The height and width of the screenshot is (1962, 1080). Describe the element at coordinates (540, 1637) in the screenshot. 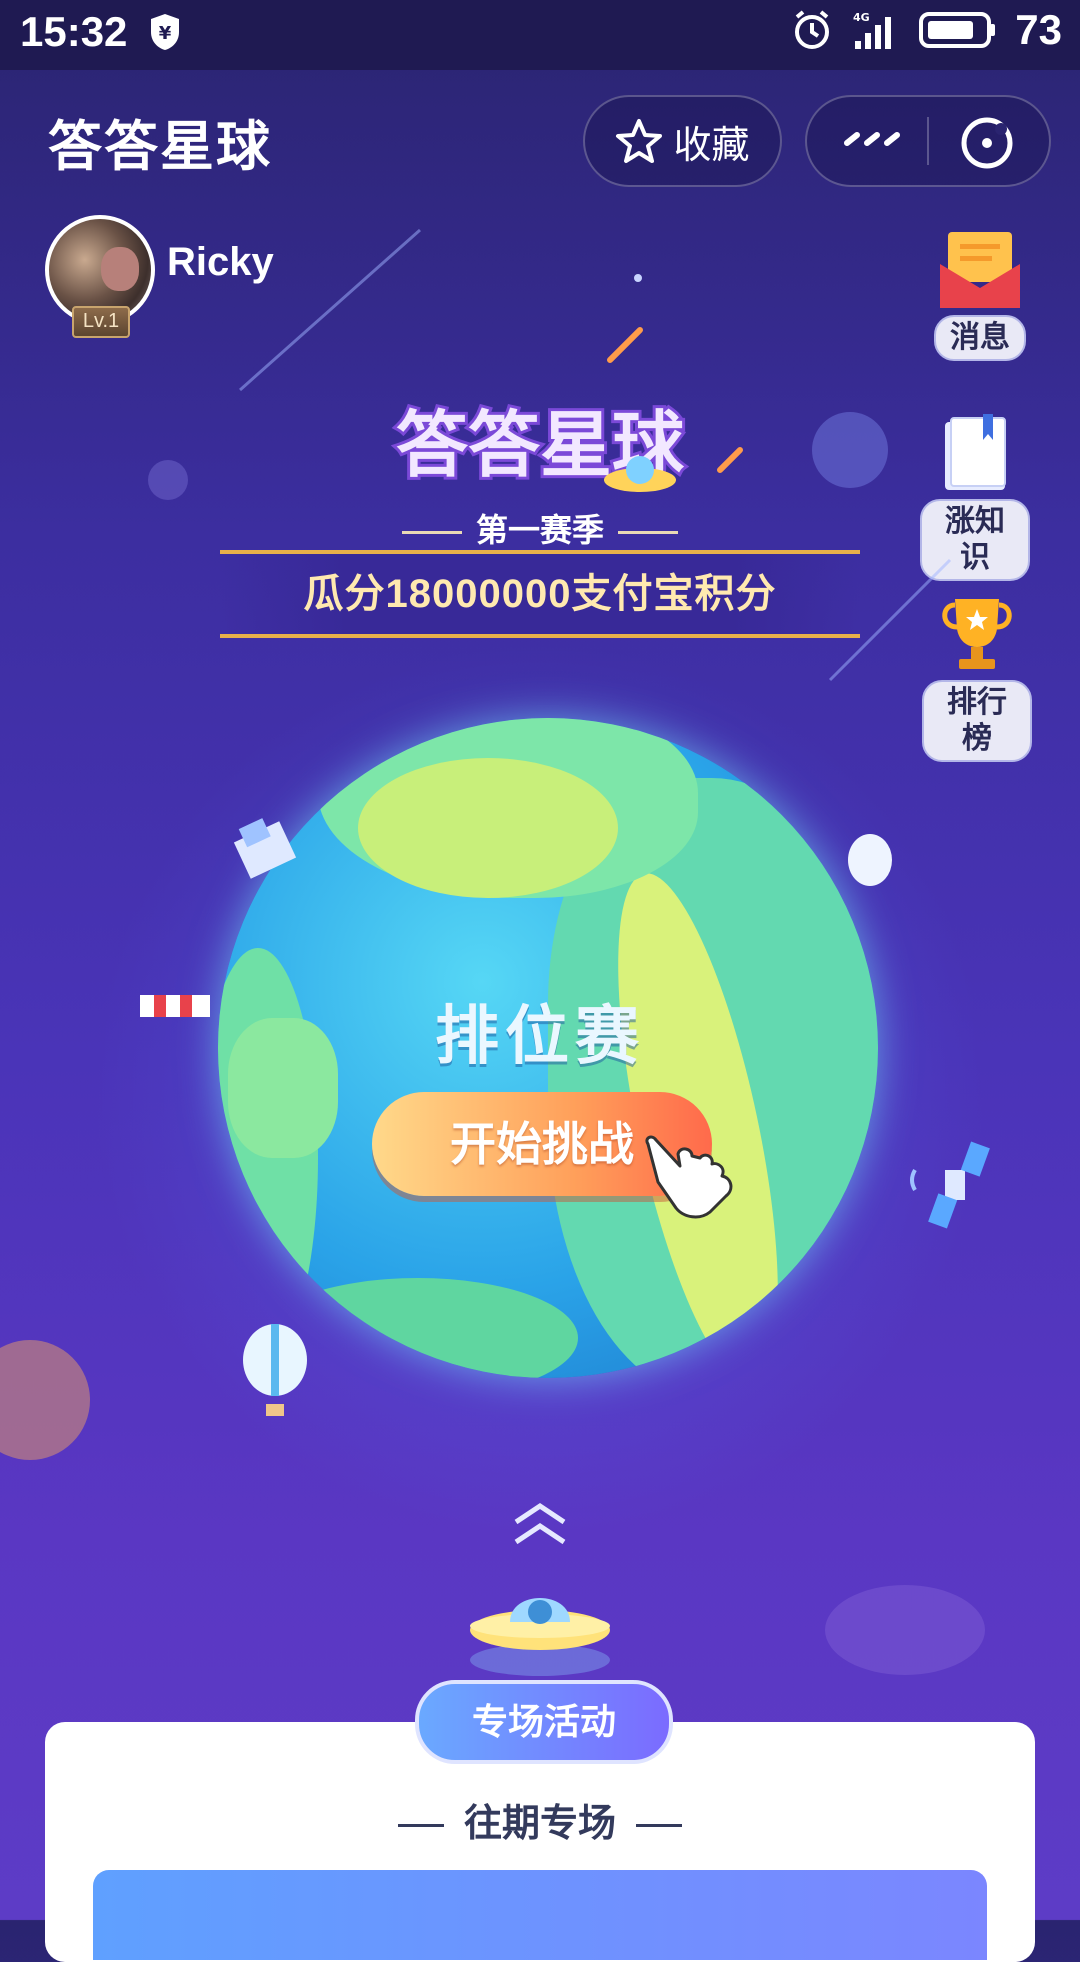

I see `ufo-mascot-icon` at that location.